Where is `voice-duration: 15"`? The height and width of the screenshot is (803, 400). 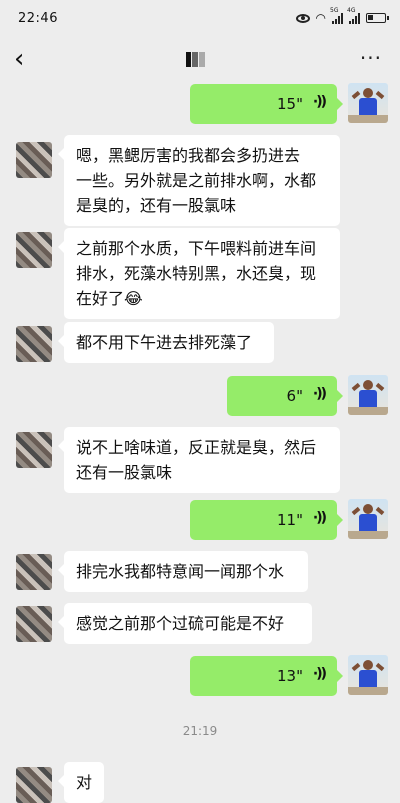
voice-duration: 15" is located at coordinates (290, 104).